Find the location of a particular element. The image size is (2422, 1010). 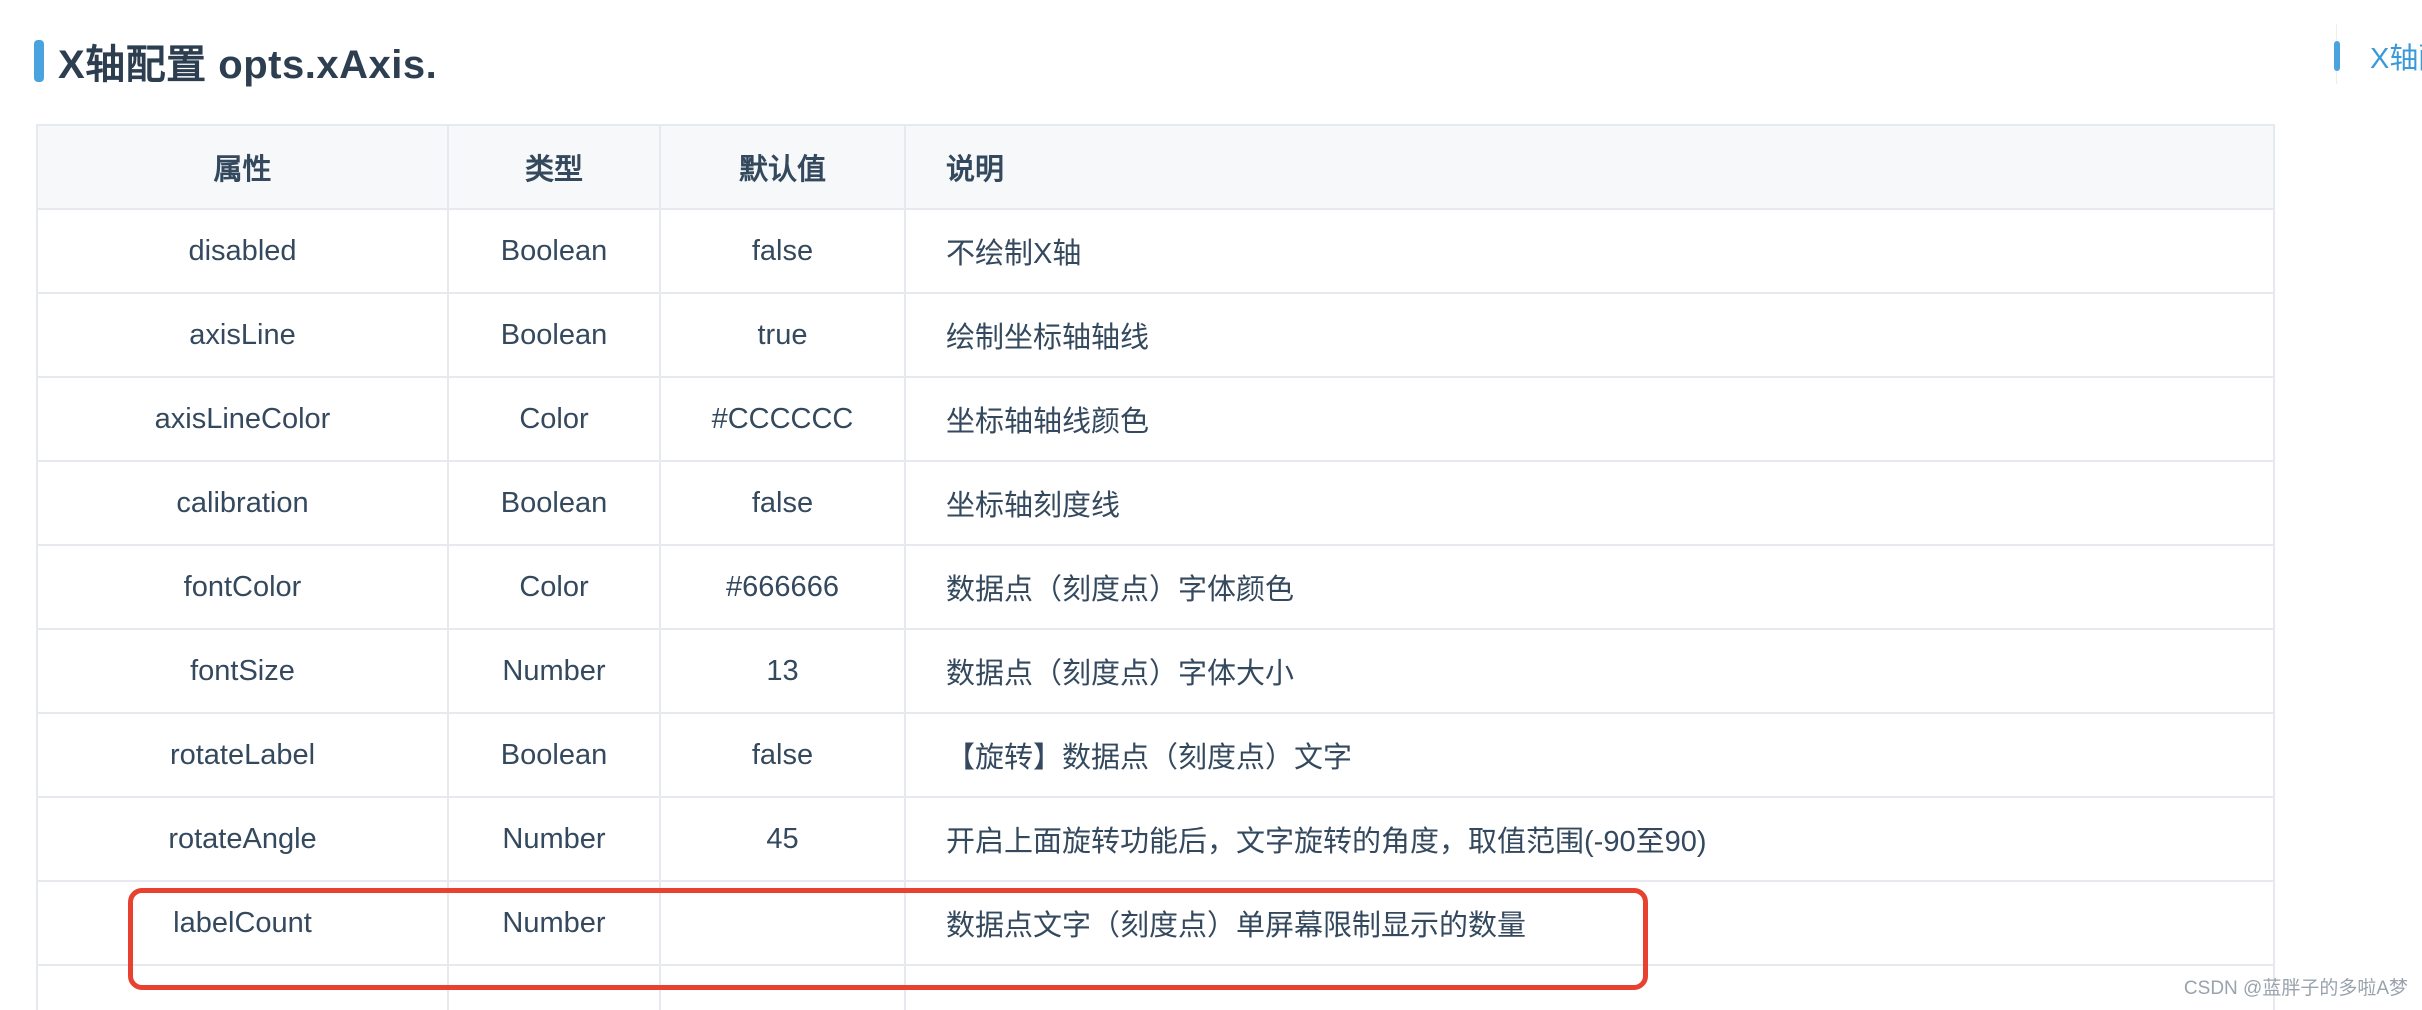

cell-description: 数据点（刻度点）字体大小 is located at coordinates (1589, 671).